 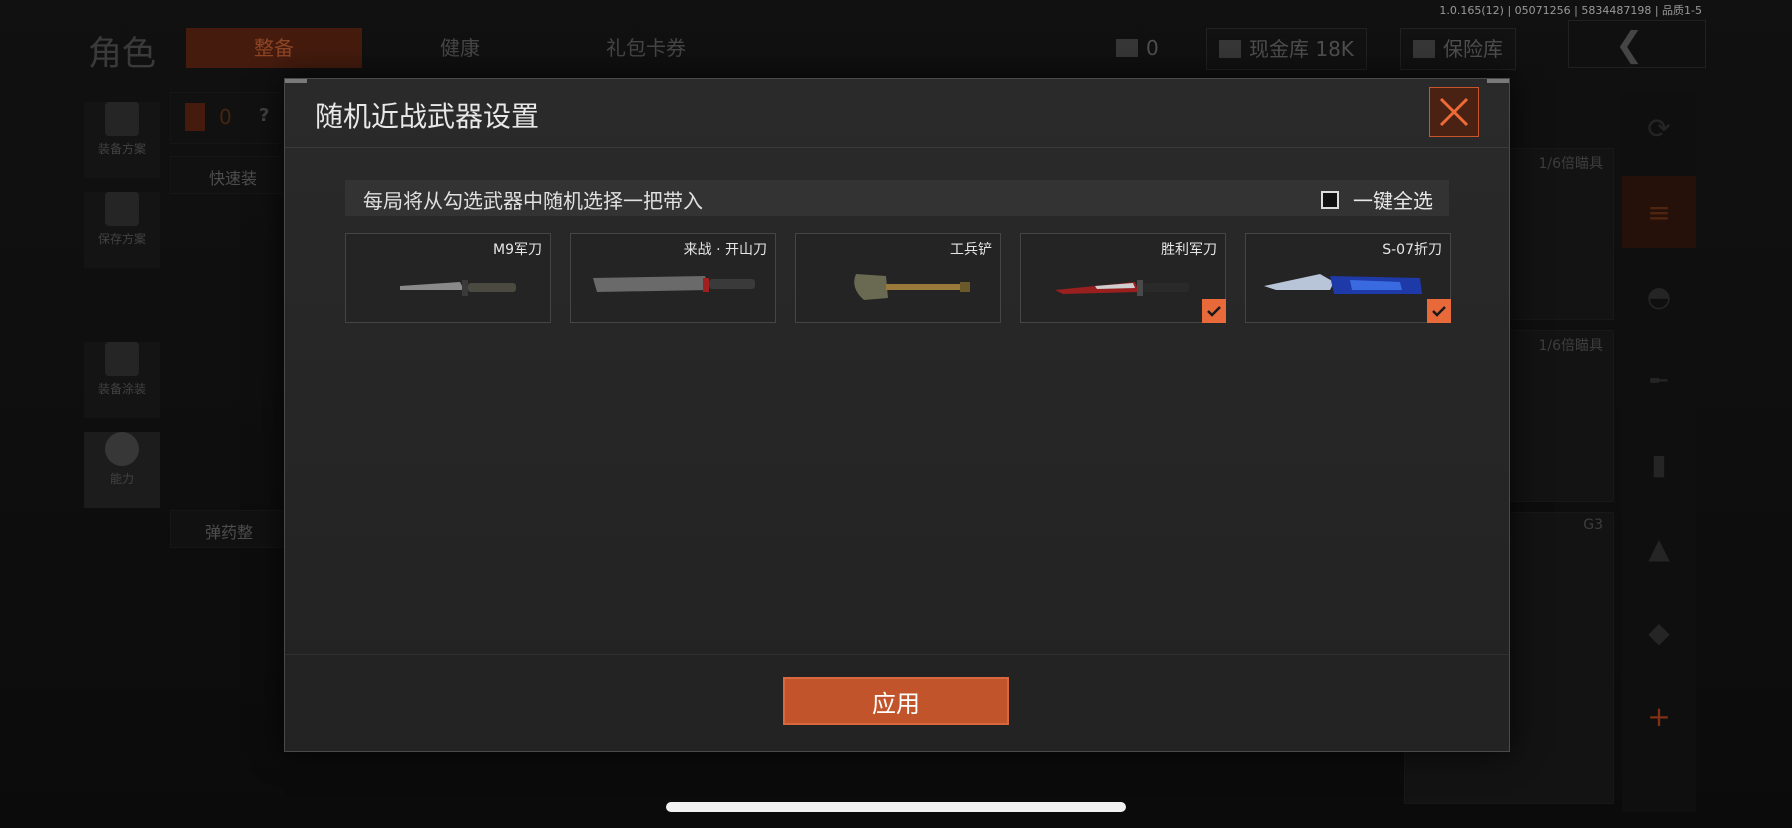 I want to click on close-icon, so click(x=1454, y=112).